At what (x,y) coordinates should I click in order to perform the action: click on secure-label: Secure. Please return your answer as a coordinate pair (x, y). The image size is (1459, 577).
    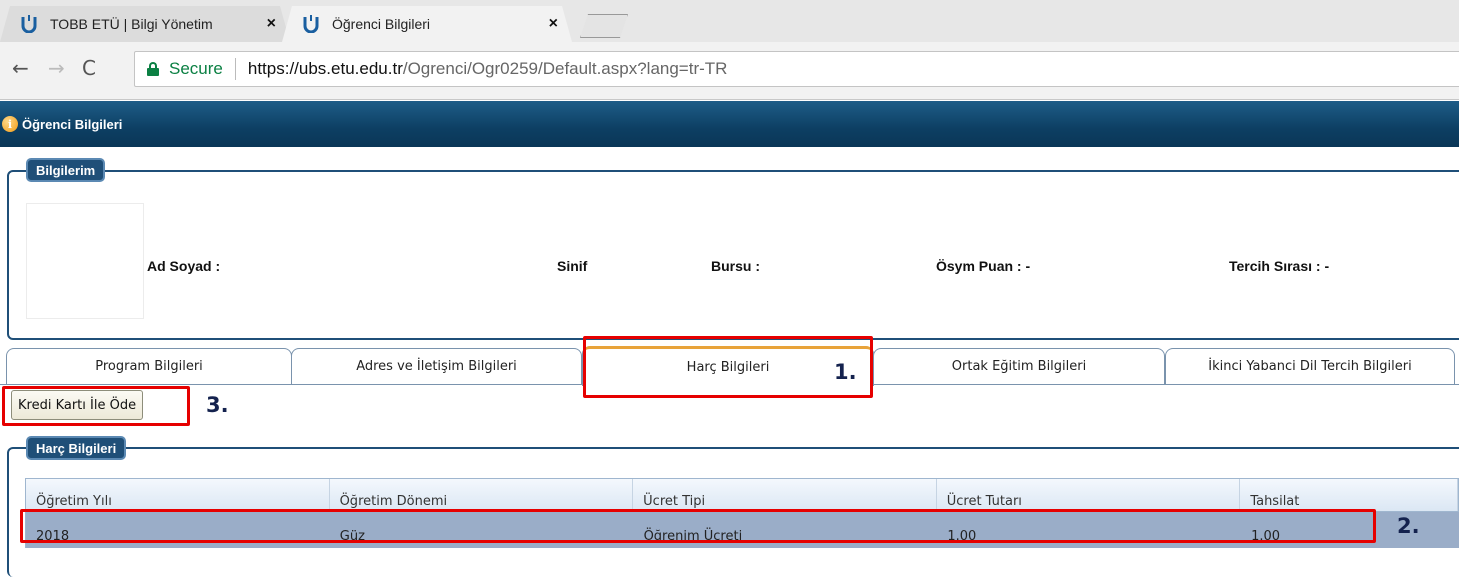
    Looking at the image, I should click on (196, 68).